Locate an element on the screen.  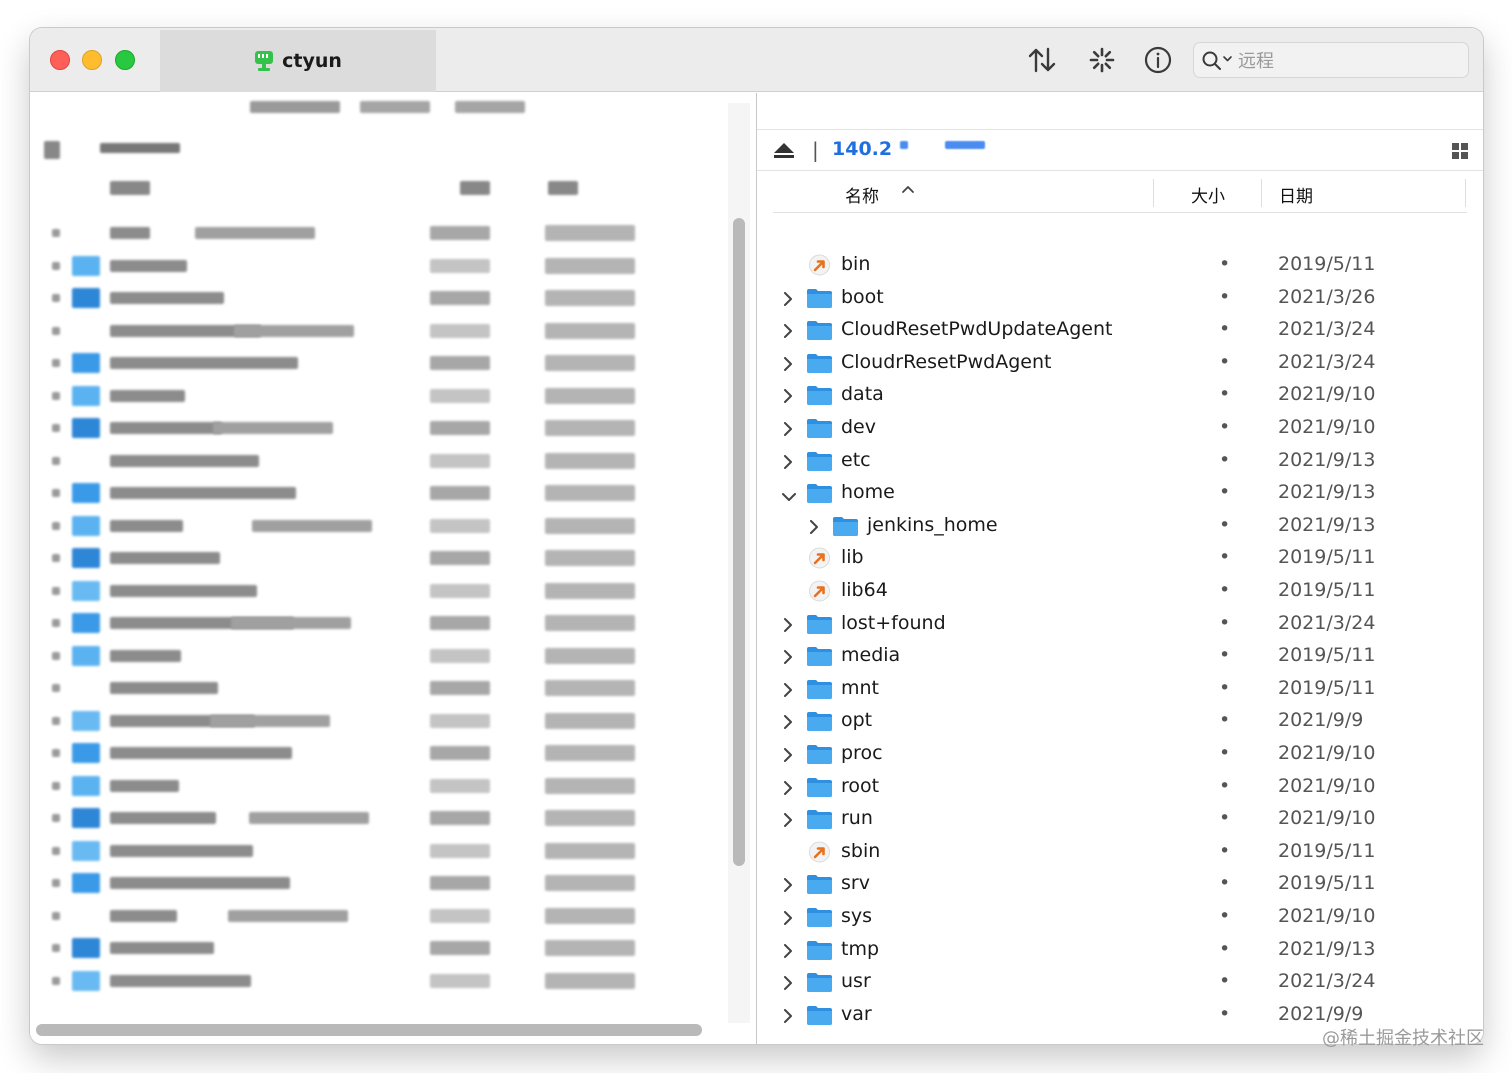
file-row: media • 2019/5/11 is located at coordinates (1120, 656).